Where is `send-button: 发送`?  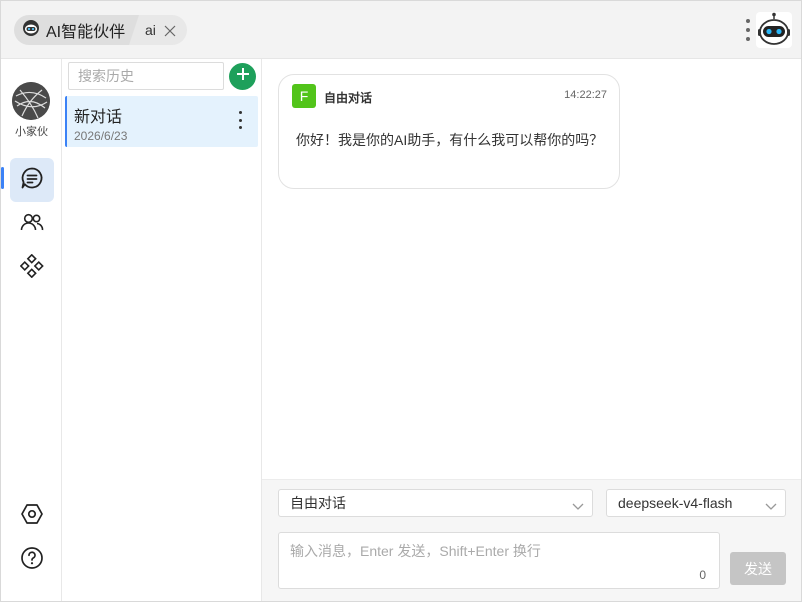
send-button: 发送 is located at coordinates (758, 568).